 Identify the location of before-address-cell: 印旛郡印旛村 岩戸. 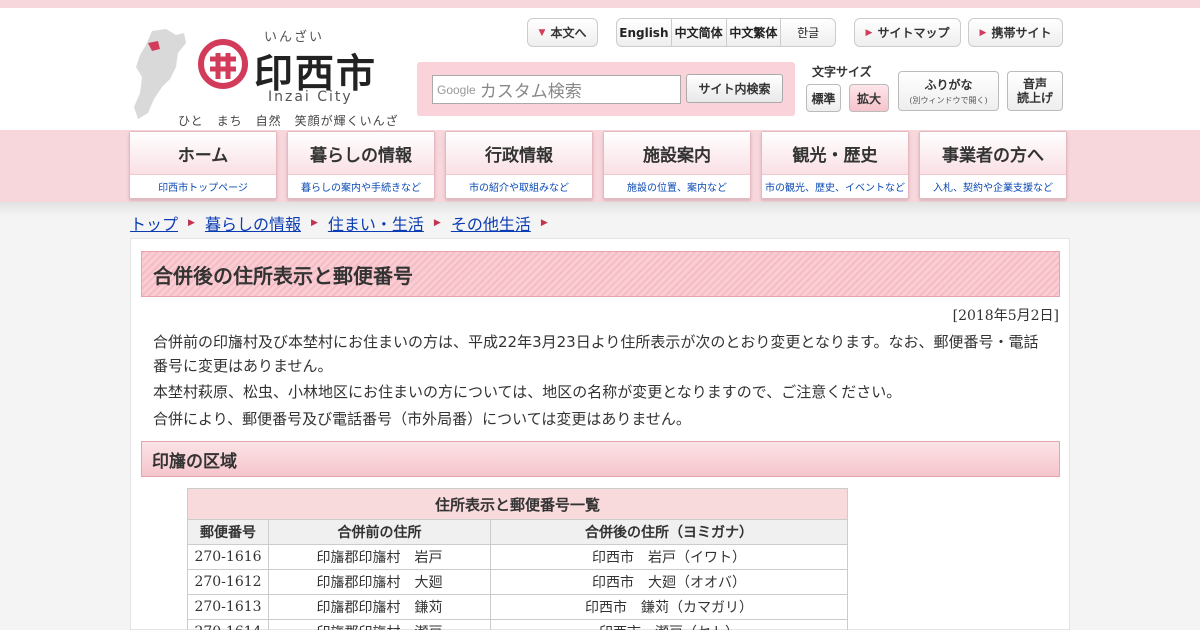
(379, 557).